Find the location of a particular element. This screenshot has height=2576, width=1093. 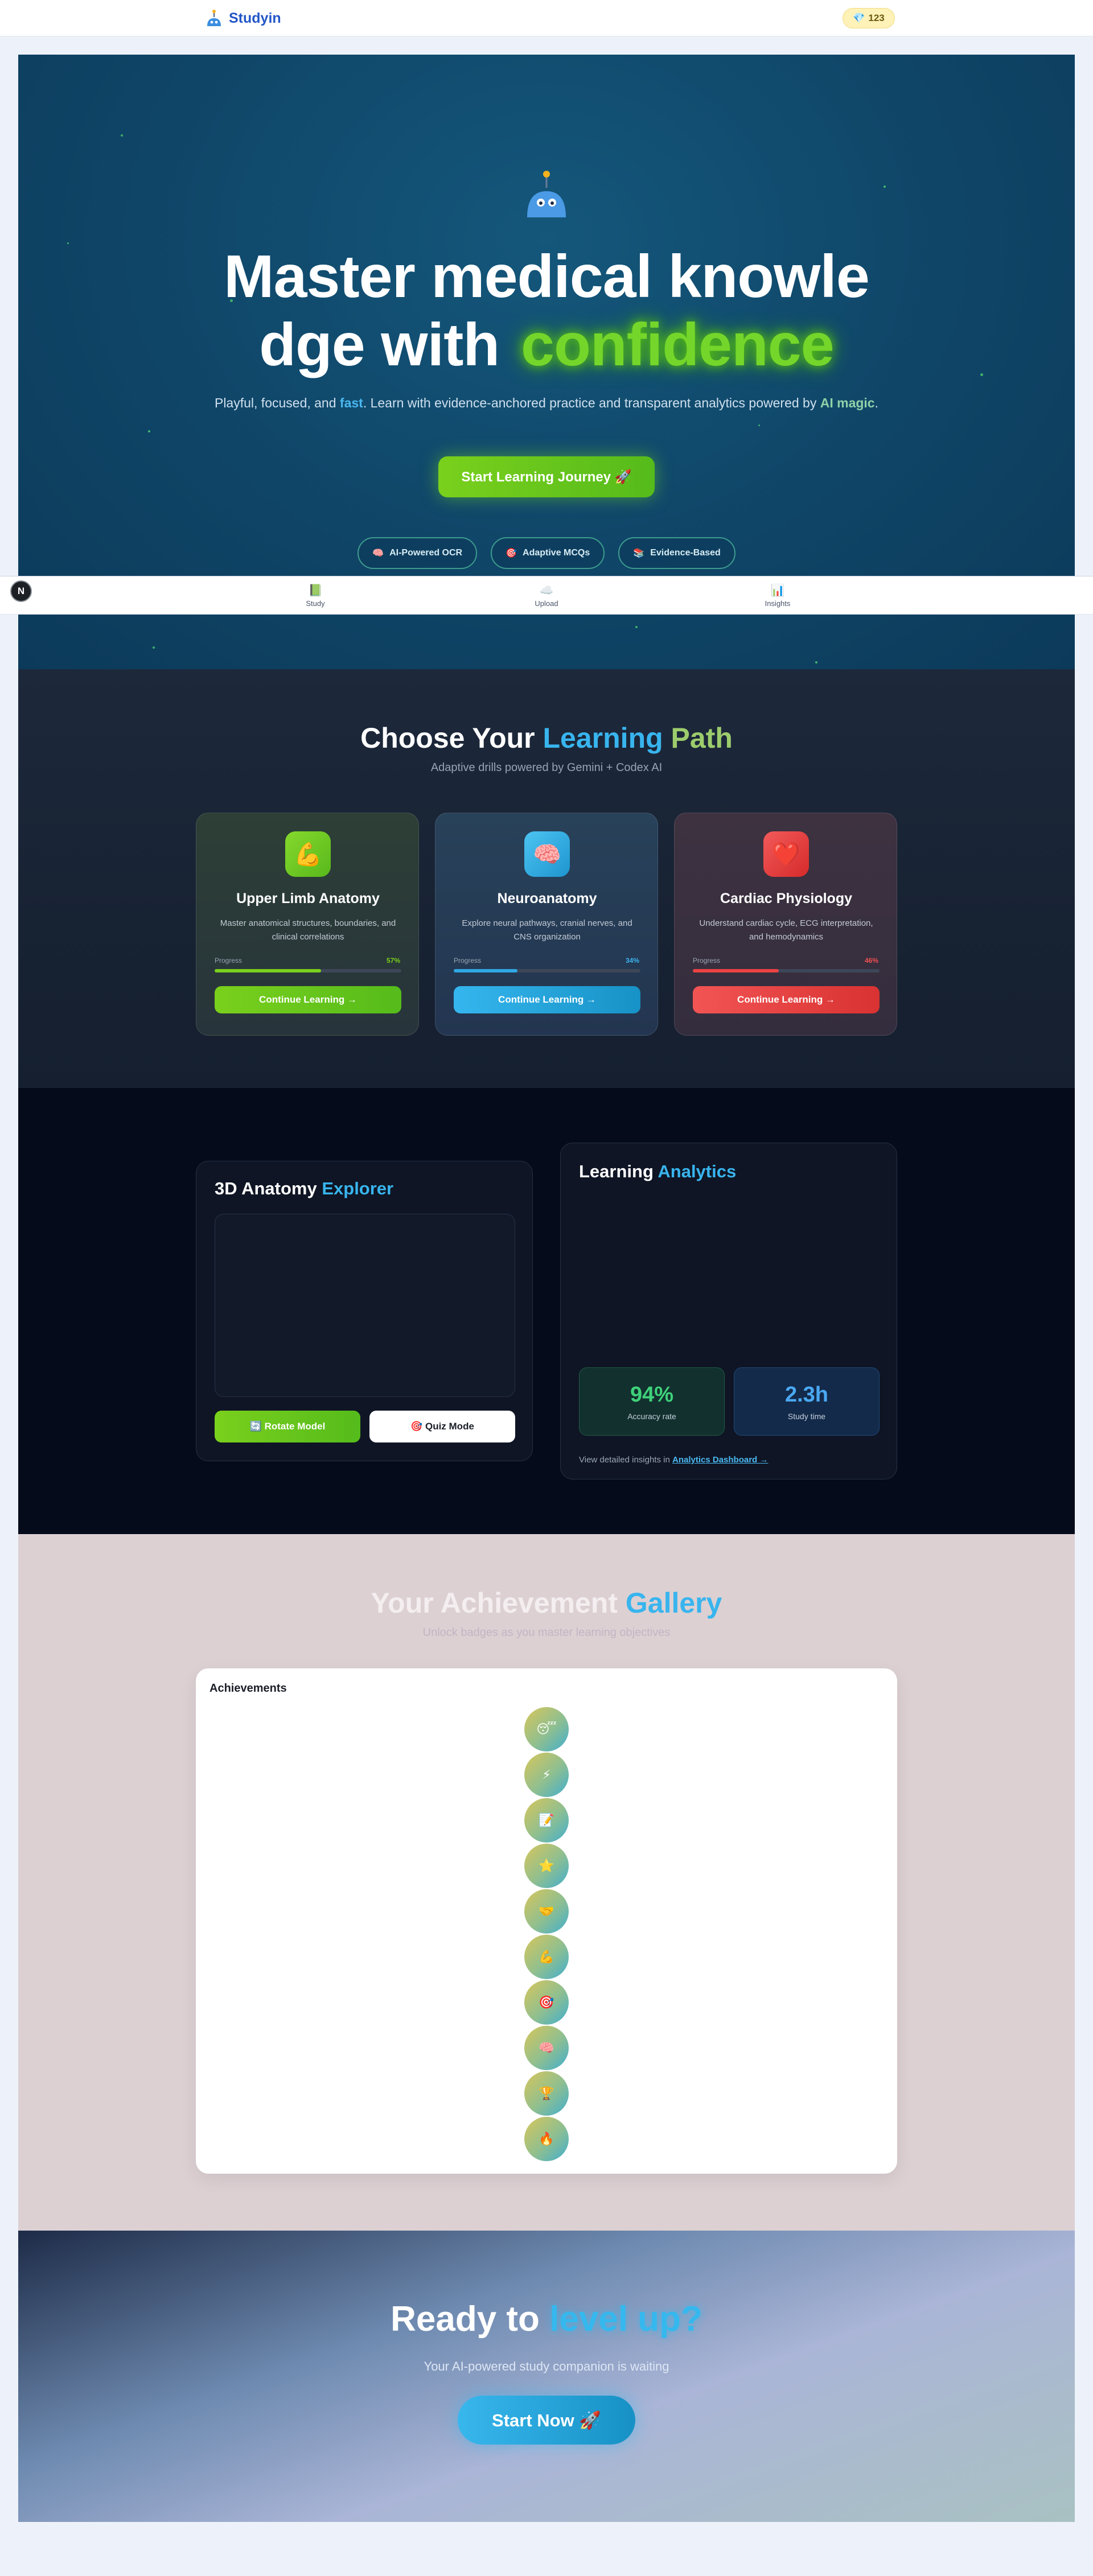

logo: Studyin is located at coordinates (243, 18).